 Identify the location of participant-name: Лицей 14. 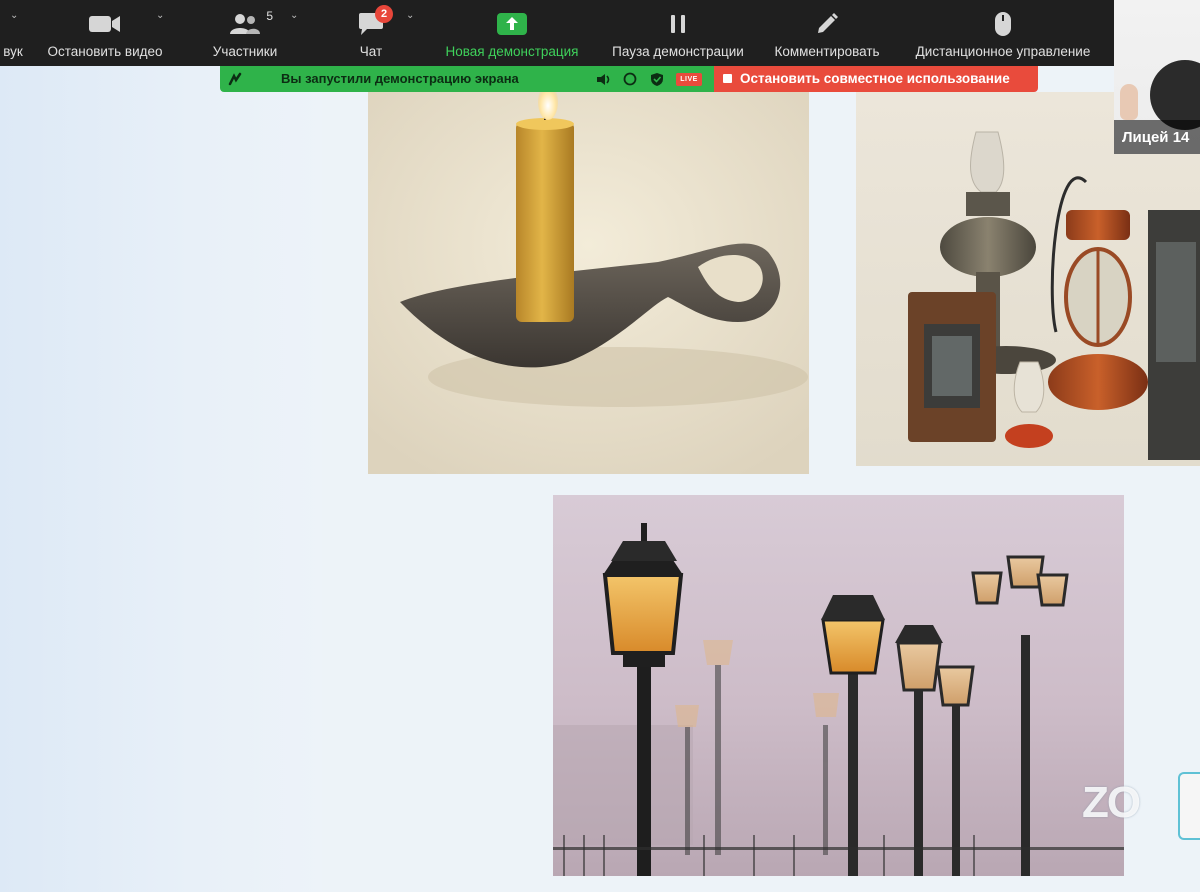
(1157, 137).